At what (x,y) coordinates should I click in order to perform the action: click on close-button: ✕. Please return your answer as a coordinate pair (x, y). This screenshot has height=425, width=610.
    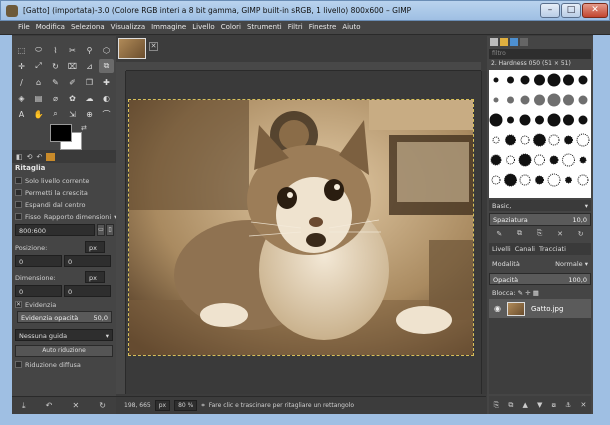
    Looking at the image, I should click on (595, 10).